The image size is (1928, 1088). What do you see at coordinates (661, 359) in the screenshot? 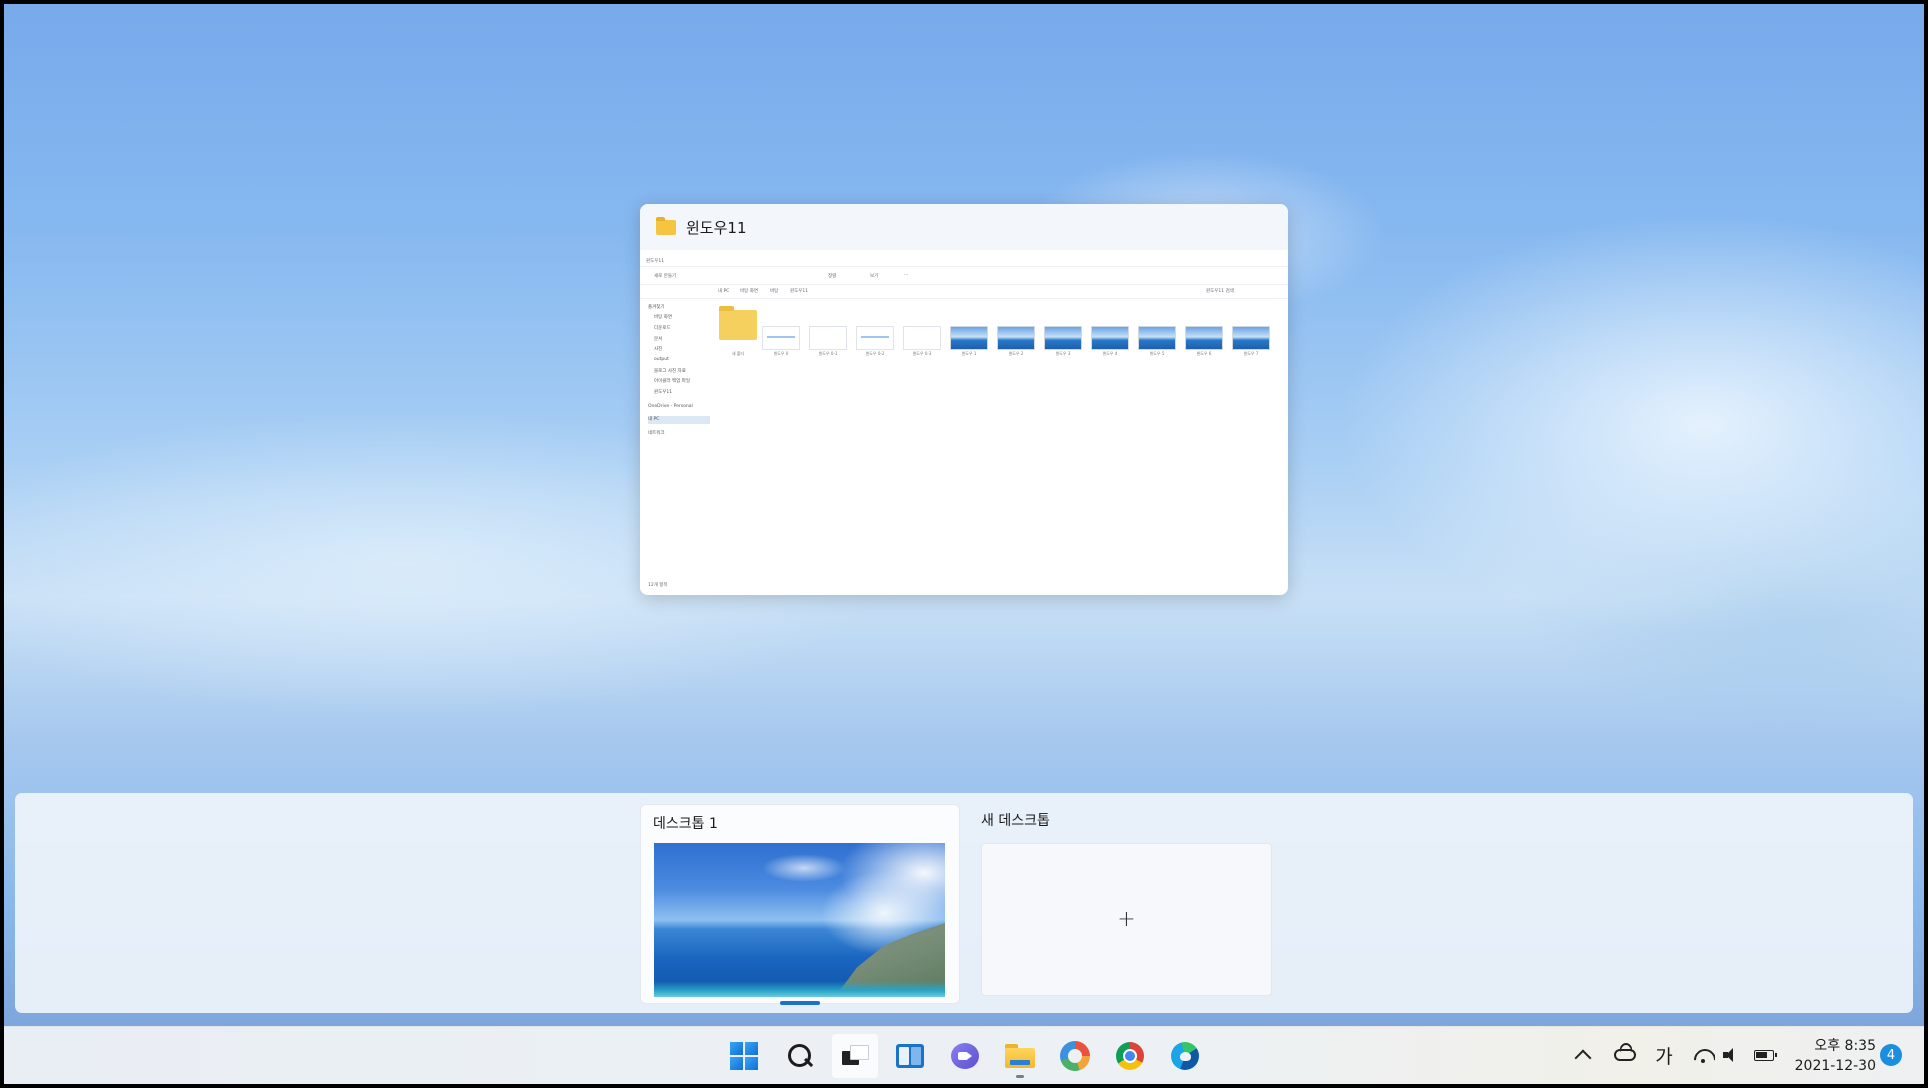
I see `mini-nav-item: output` at bounding box center [661, 359].